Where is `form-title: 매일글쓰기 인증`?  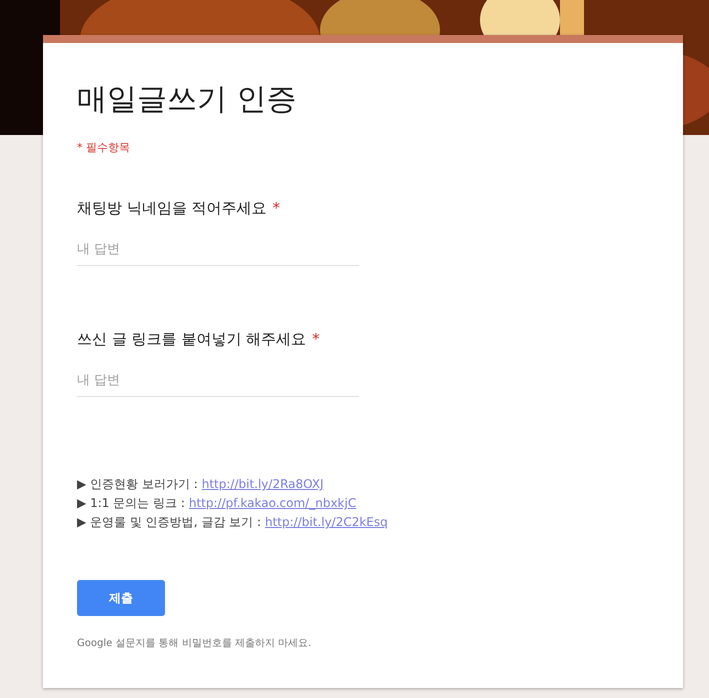 form-title: 매일글쓰기 인증 is located at coordinates (187, 100).